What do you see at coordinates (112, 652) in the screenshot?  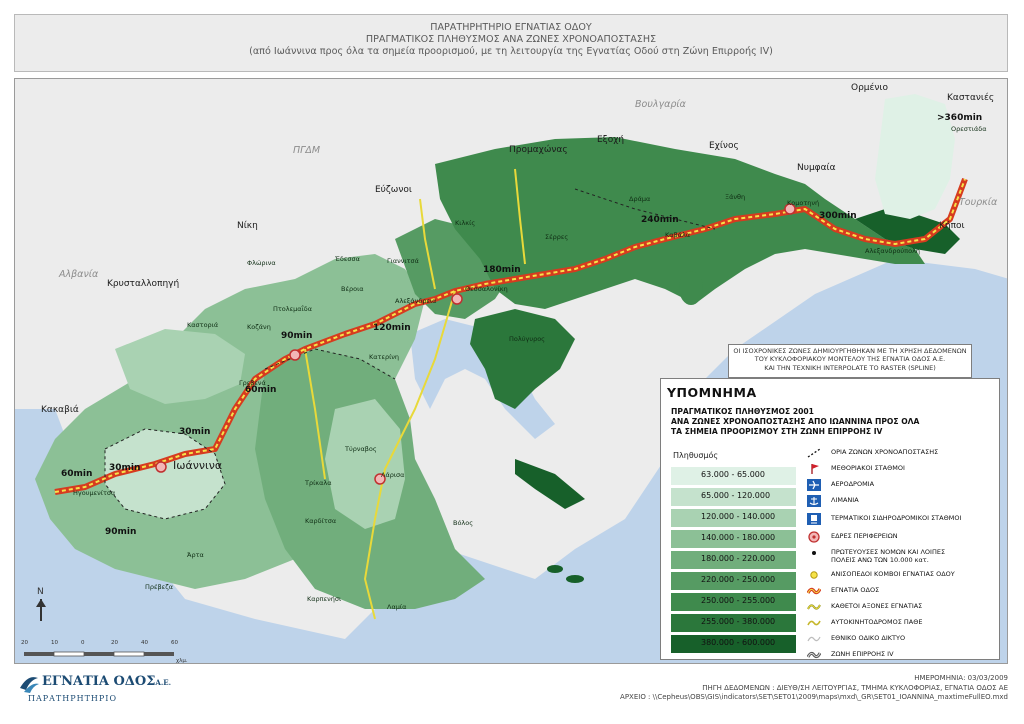 I see `scale-bar: 20 10 0 20 40 60 χλμ.` at bounding box center [112, 652].